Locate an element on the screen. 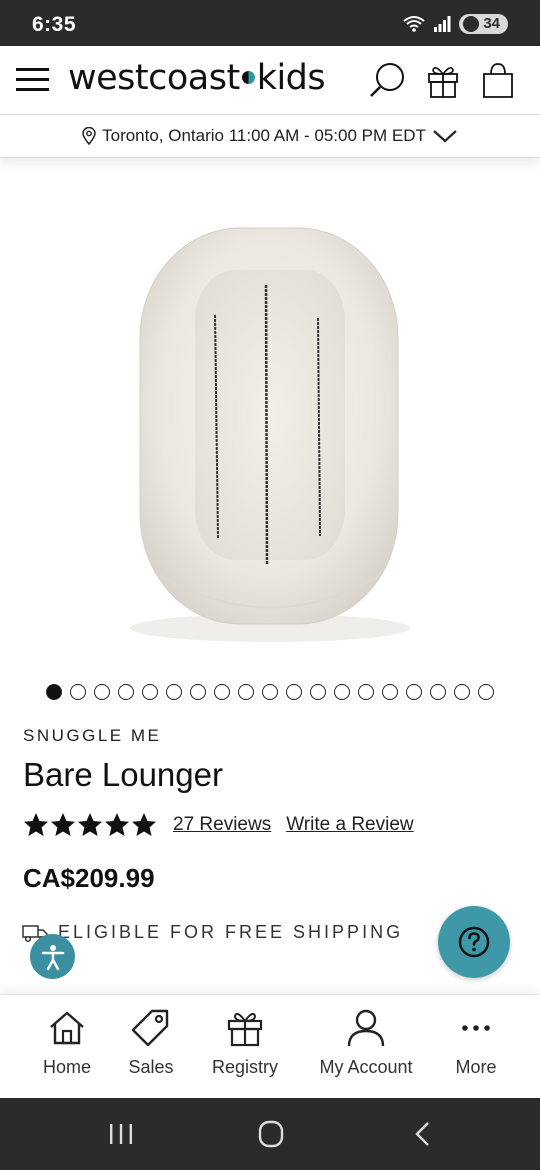 The height and width of the screenshot is (1170, 540). star-rating is located at coordinates (90, 825).